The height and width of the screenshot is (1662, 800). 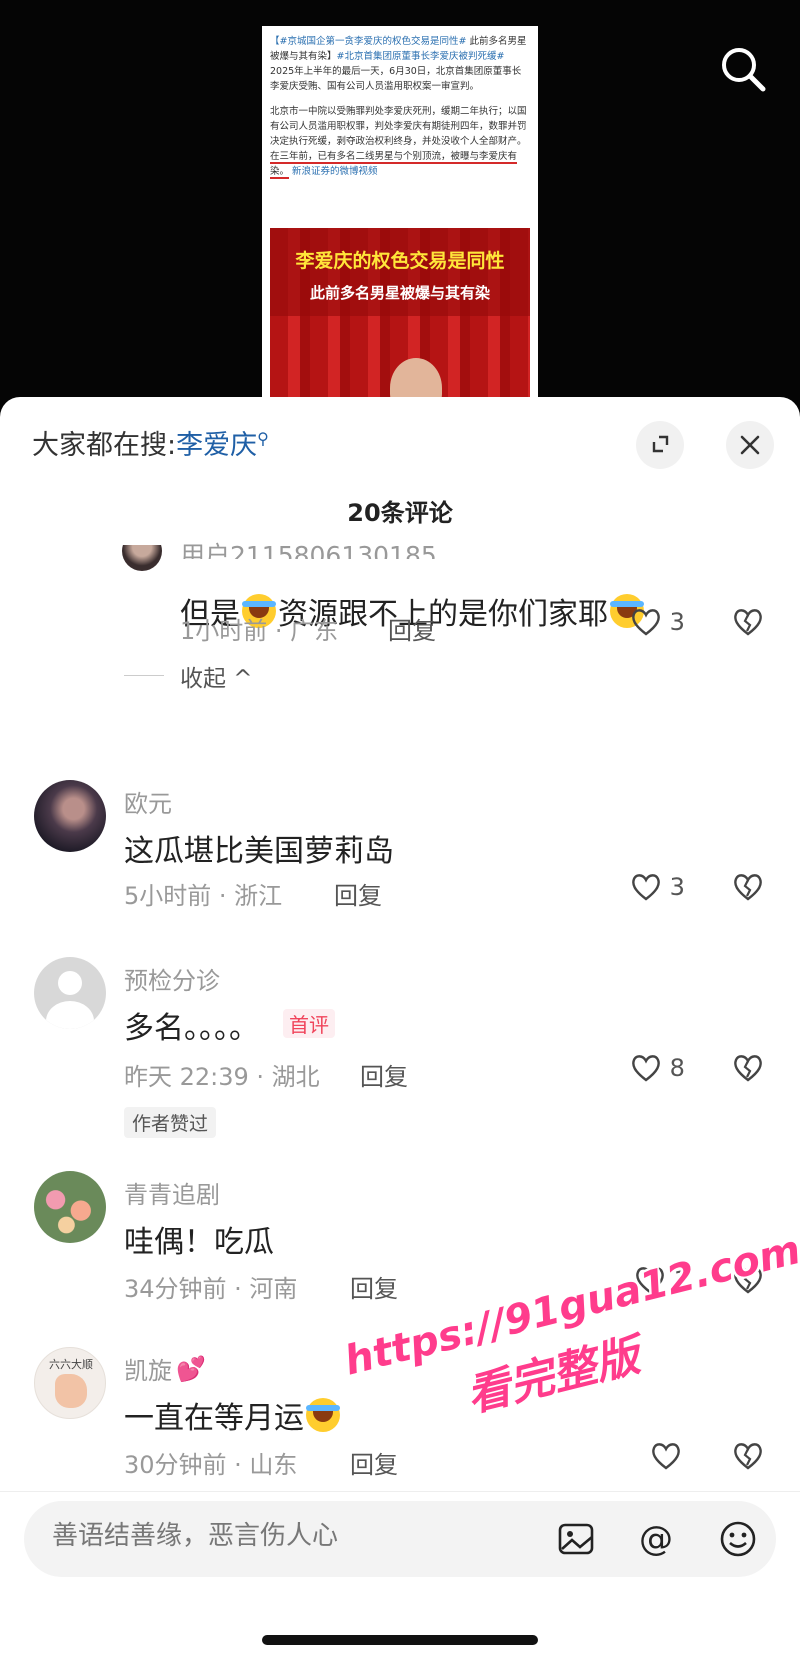 I want to click on comment-username: 预检分诊, so click(x=172, y=978).